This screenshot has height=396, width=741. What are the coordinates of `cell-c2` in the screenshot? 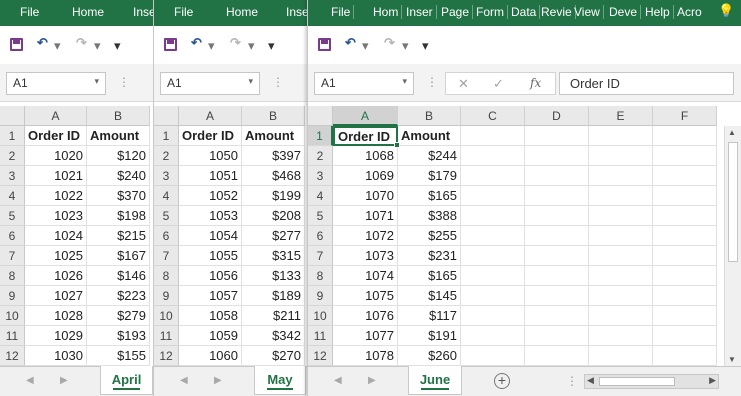 It's located at (493, 156).